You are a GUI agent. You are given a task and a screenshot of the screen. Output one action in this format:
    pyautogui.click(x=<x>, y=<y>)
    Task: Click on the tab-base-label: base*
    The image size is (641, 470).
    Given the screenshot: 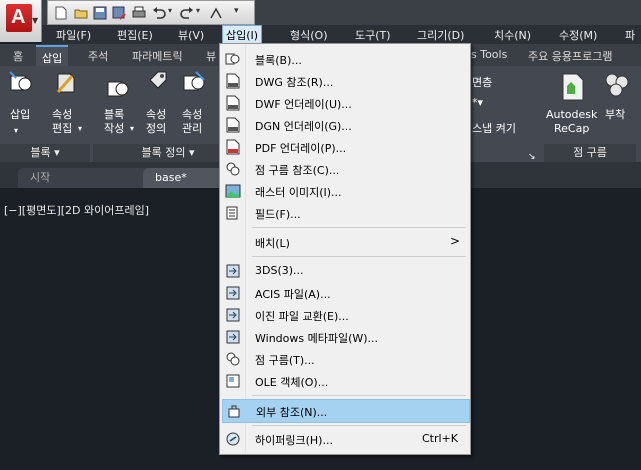 What is the action you would take?
    pyautogui.click(x=171, y=177)
    